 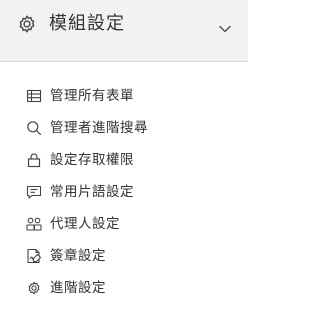 What do you see at coordinates (92, 192) in the screenshot?
I see `menu-item-label: 常用片語設定` at bounding box center [92, 192].